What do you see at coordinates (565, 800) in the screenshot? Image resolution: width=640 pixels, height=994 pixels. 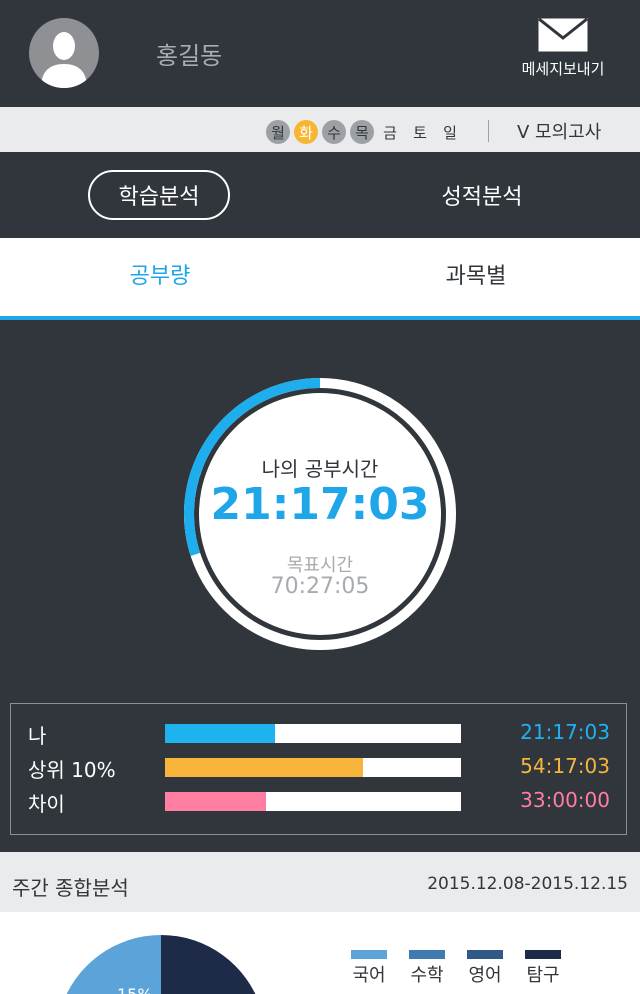 I see `compare-value: 33:00:00` at bounding box center [565, 800].